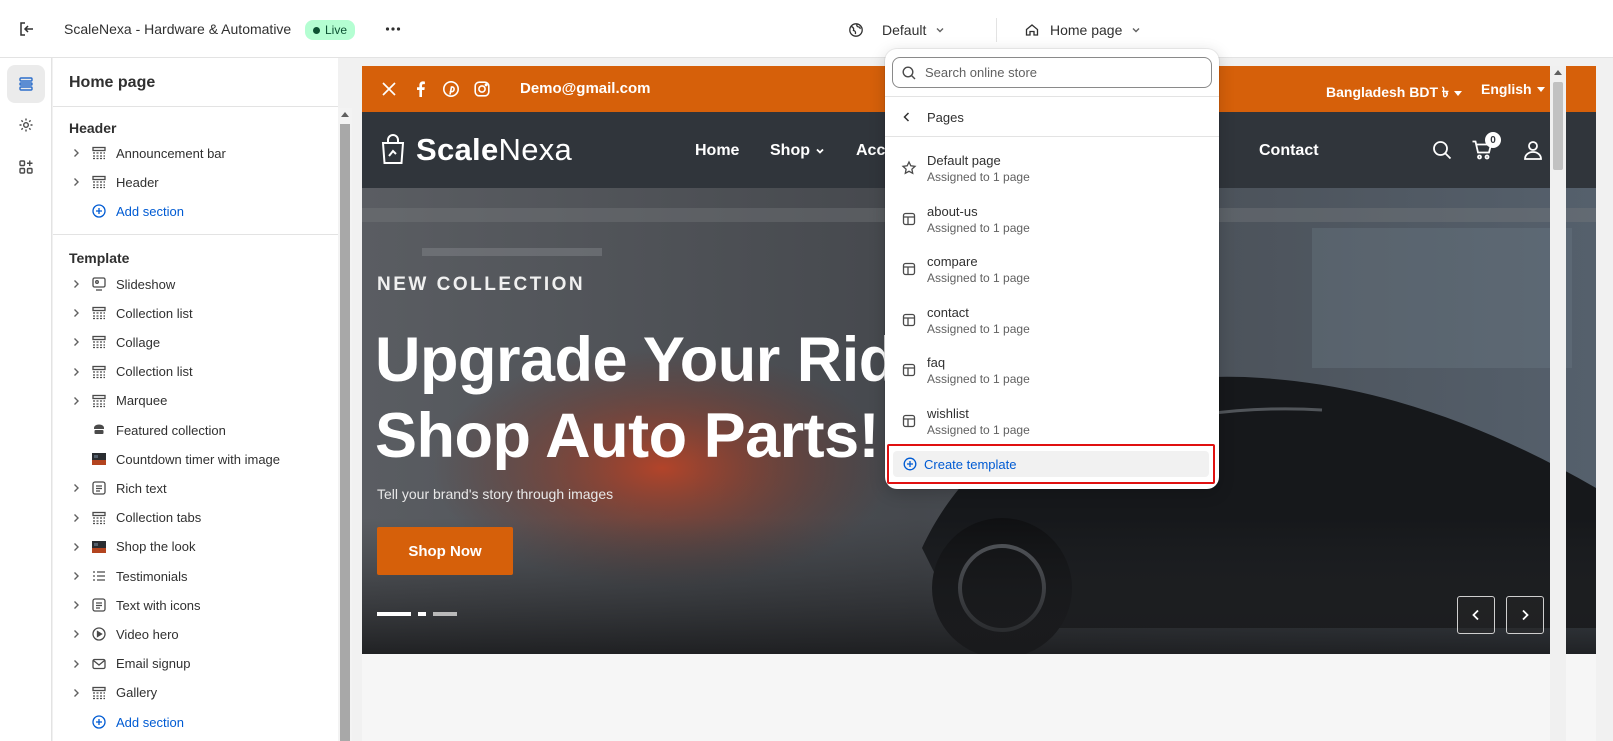  I want to click on slide-next-button, so click(1525, 615).